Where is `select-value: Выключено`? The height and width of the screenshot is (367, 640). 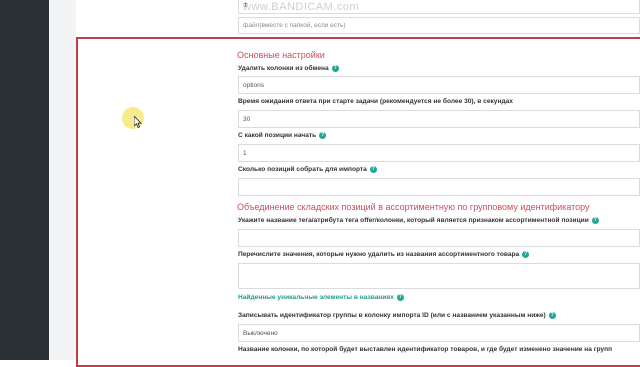 select-value: Выключено is located at coordinates (260, 333).